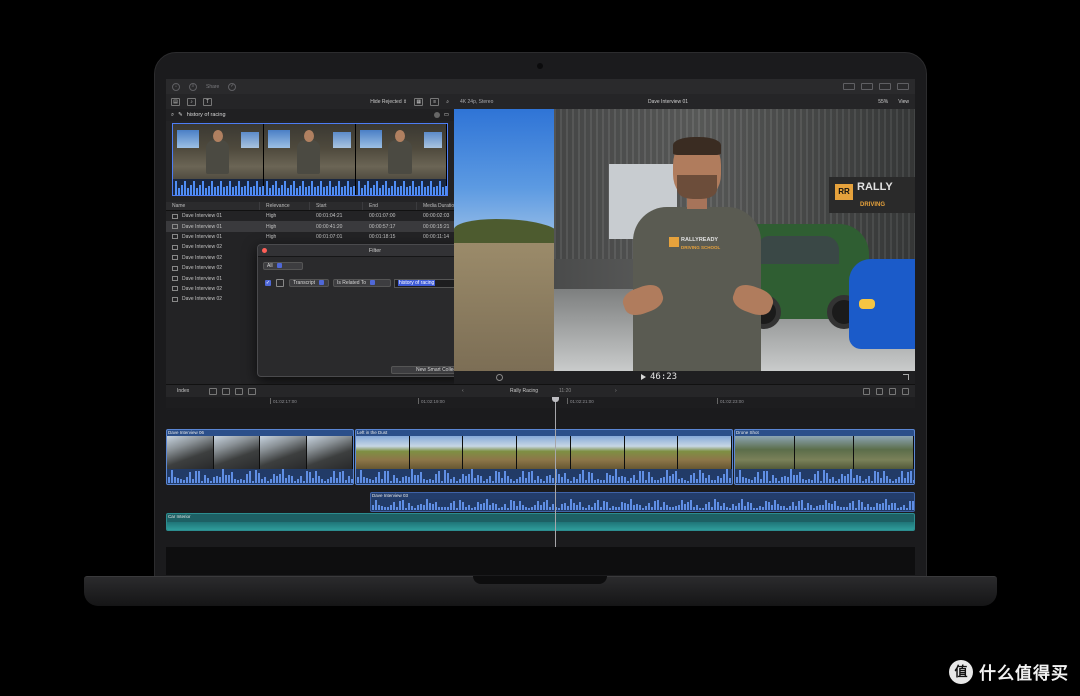 The height and width of the screenshot is (696, 1080). What do you see at coordinates (226, 391) in the screenshot?
I see `insert-icon` at bounding box center [226, 391].